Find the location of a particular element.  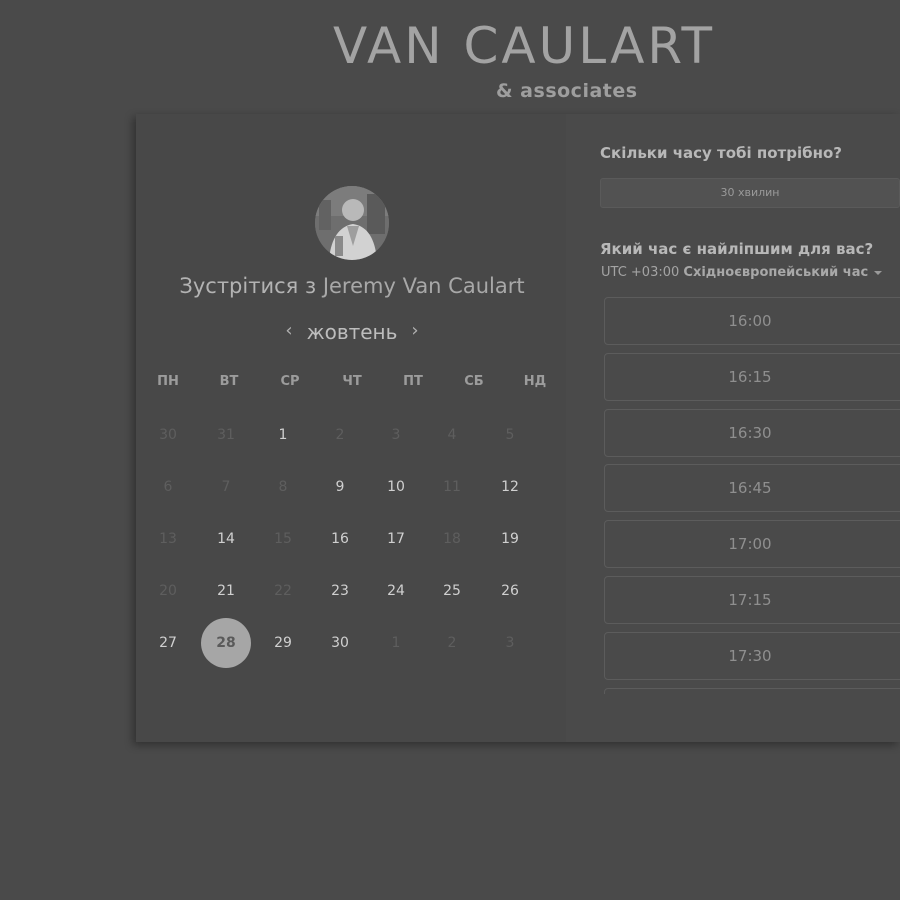

brand-logo-tagline: & associates is located at coordinates (567, 91).